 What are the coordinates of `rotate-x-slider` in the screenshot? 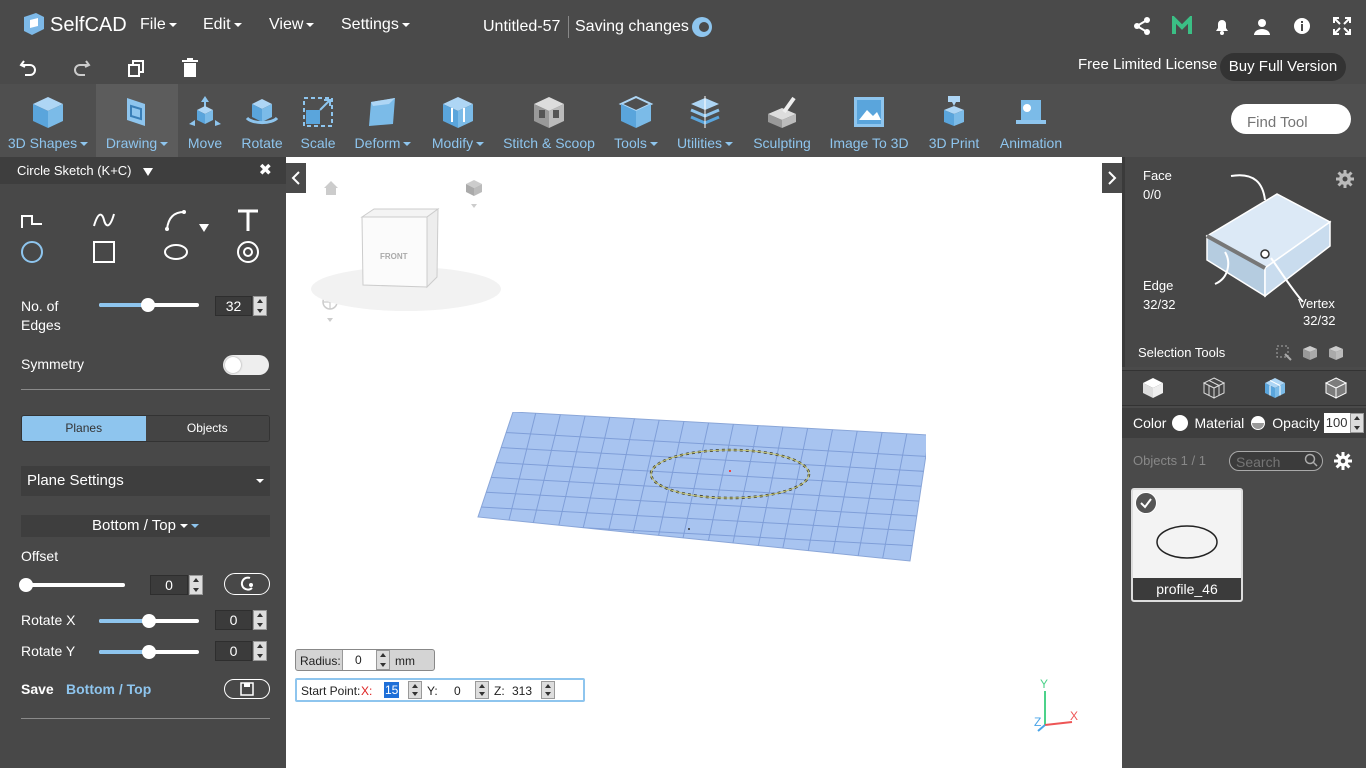 It's located at (149, 621).